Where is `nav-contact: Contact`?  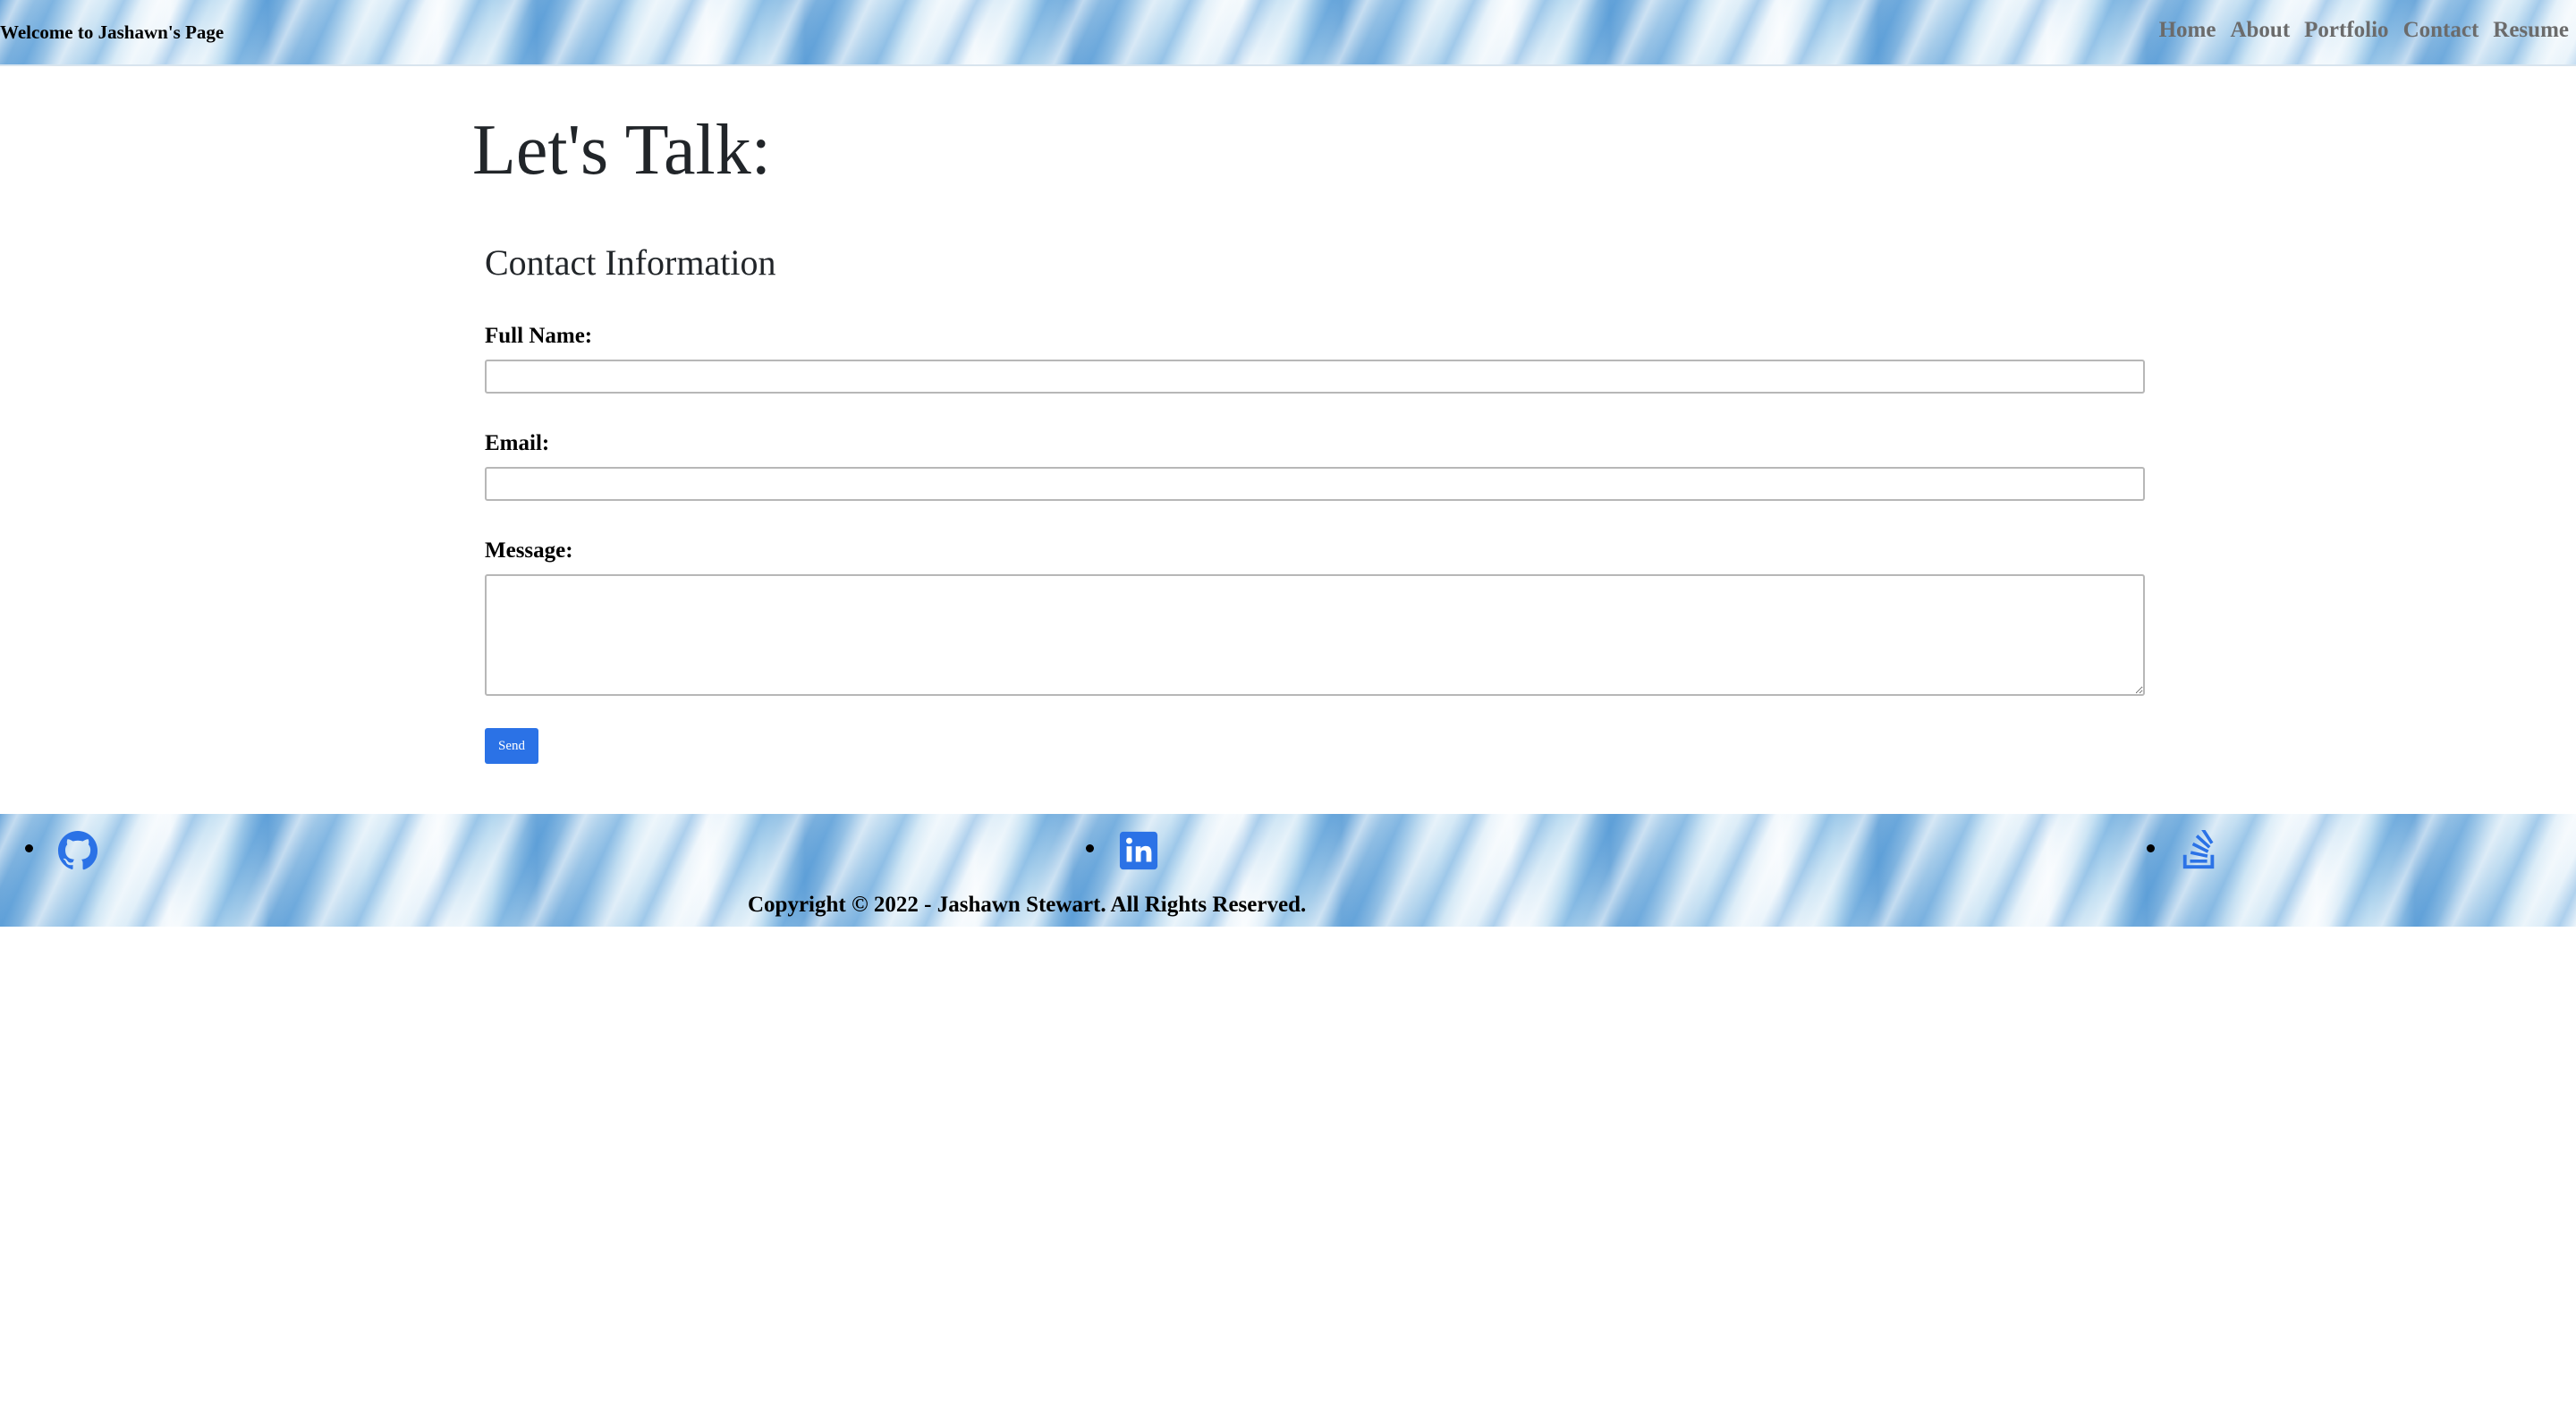 nav-contact: Contact is located at coordinates (2441, 31).